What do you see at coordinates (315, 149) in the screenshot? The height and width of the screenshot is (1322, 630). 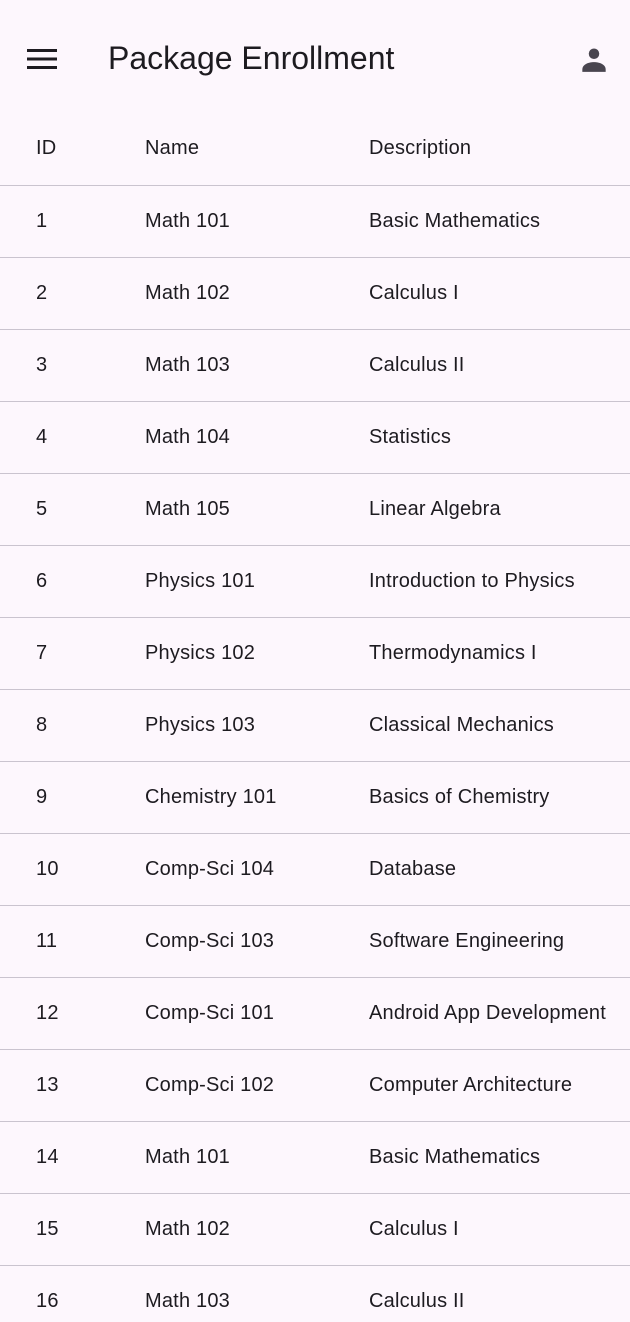 I see `table-header-row: ID Name Description` at bounding box center [315, 149].